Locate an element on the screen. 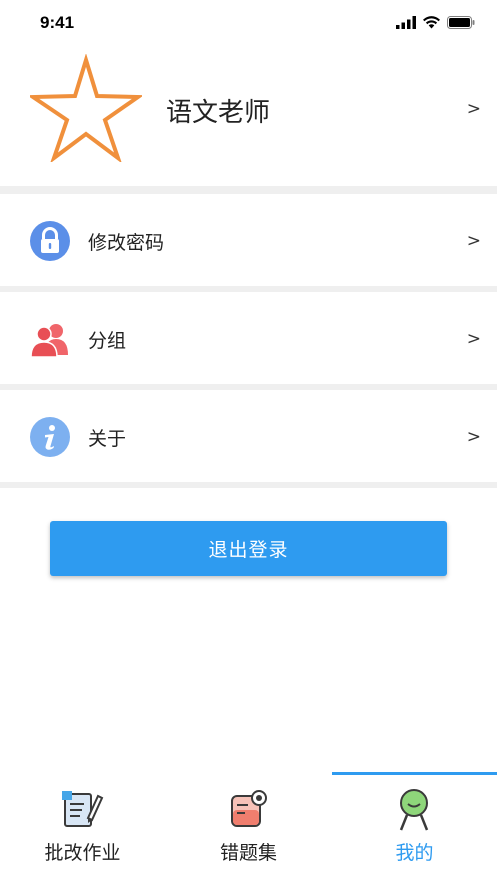 The image size is (497, 883). tab-bar: 批改作业 错题集 我的 is located at coordinates (248, 827).